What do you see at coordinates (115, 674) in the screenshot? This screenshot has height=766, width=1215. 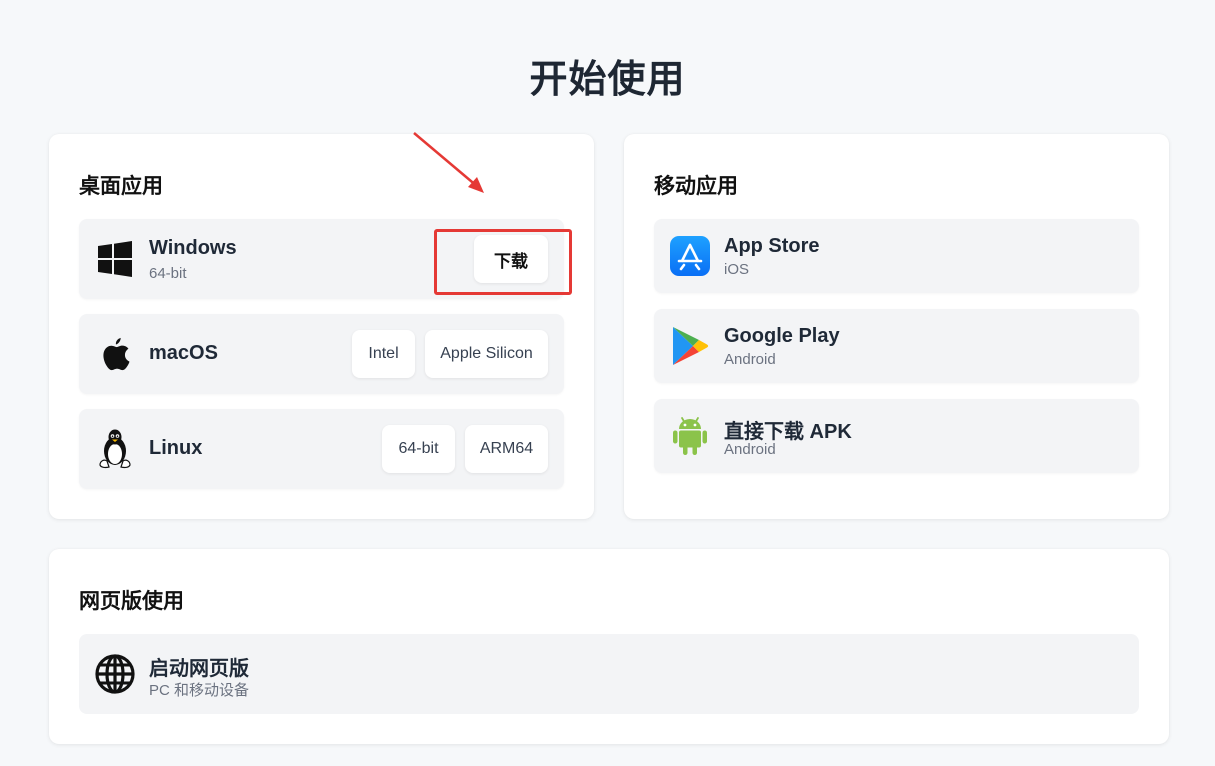 I see `globe-icon` at bounding box center [115, 674].